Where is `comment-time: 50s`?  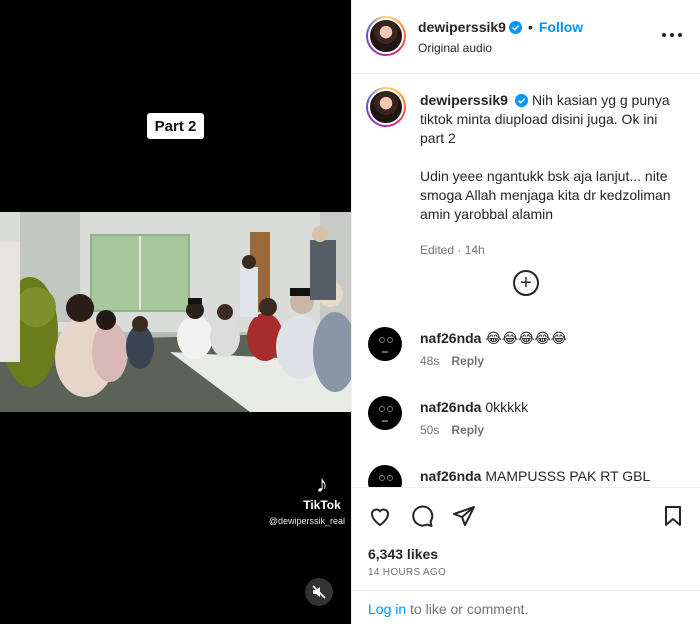 comment-time: 50s is located at coordinates (430, 430).